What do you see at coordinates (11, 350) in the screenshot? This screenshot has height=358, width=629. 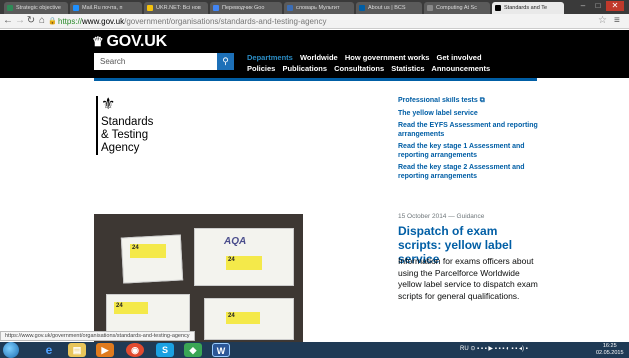 I see `start-button` at bounding box center [11, 350].